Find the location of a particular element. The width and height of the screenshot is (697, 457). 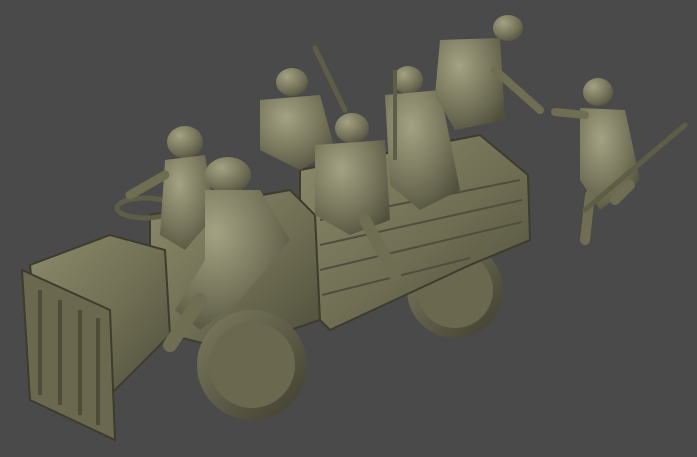

front-wheel is located at coordinates (252, 365).